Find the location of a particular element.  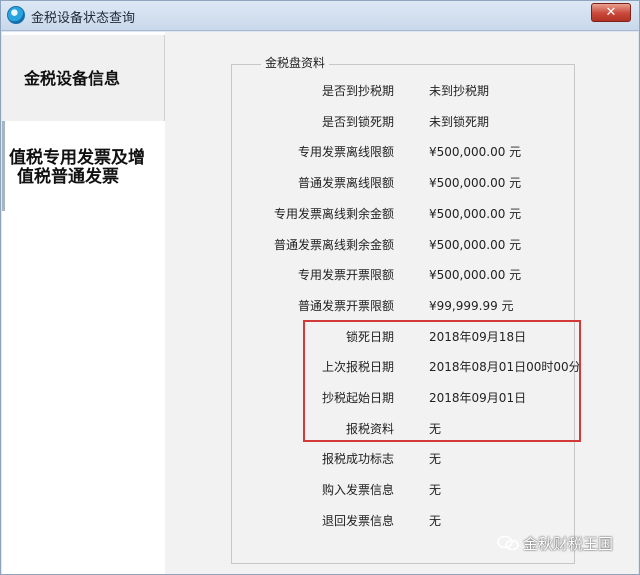

info-row-value: 未到锁死期 is located at coordinates (459, 121).